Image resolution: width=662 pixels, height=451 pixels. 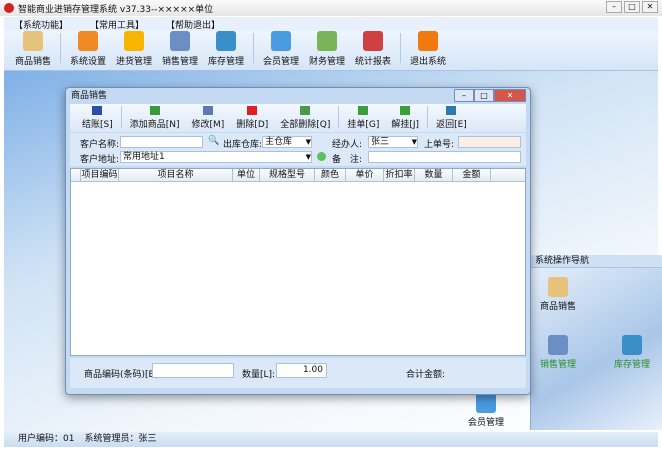 I want to click on handler-label: 经办人:, so click(x=347, y=145).